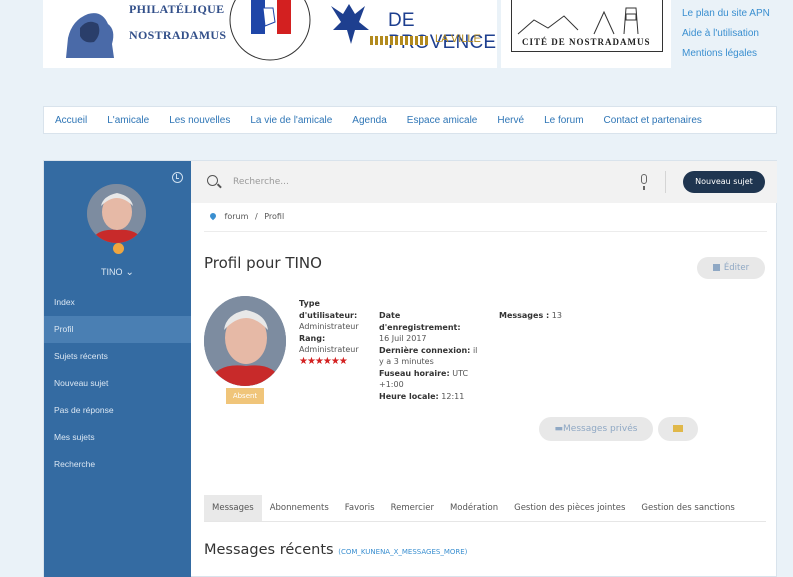 The height and width of the screenshot is (577, 793). Describe the element at coordinates (442, 120) in the screenshot. I see `nav-espace-amicale: Espace amicale` at that location.